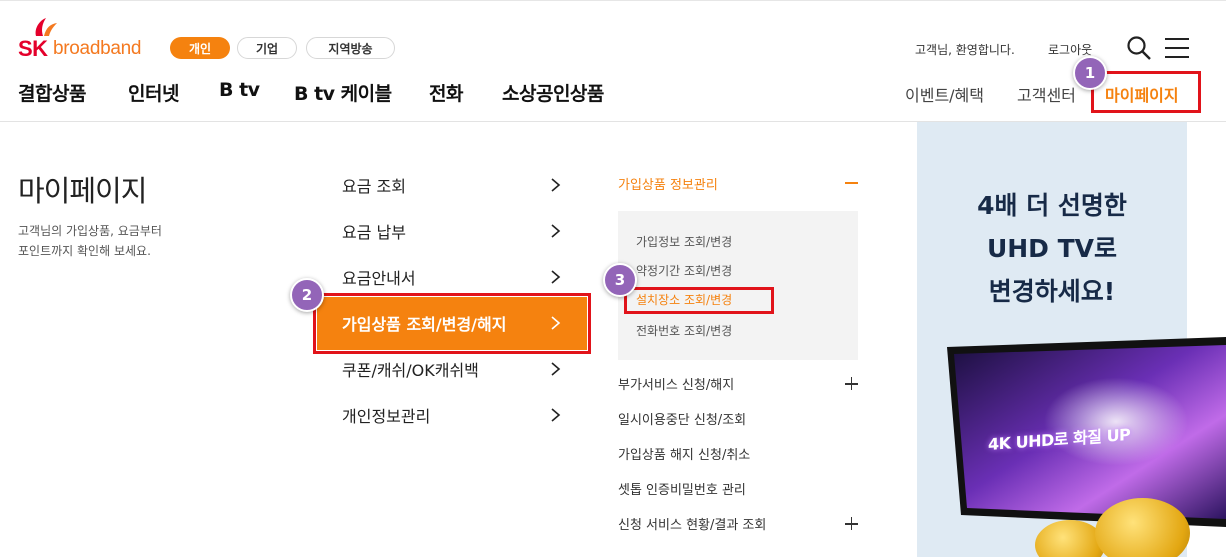  I want to click on logo-broadband-text: broadband, so click(97, 48).